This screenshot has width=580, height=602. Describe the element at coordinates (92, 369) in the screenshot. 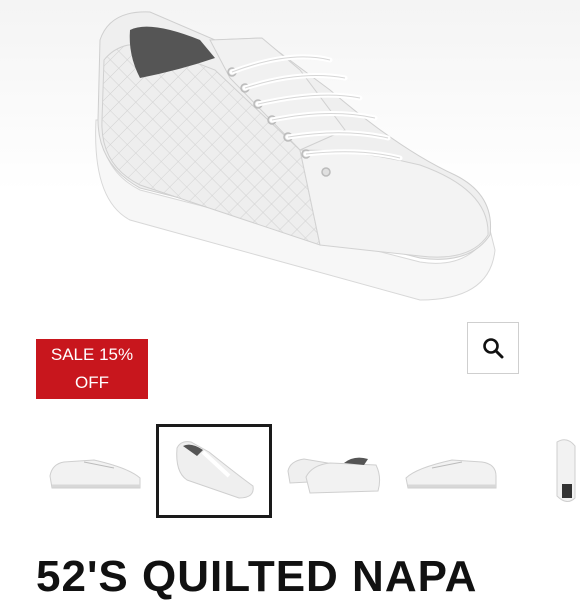

I see `sale-badge: SALE 15% OFF` at that location.